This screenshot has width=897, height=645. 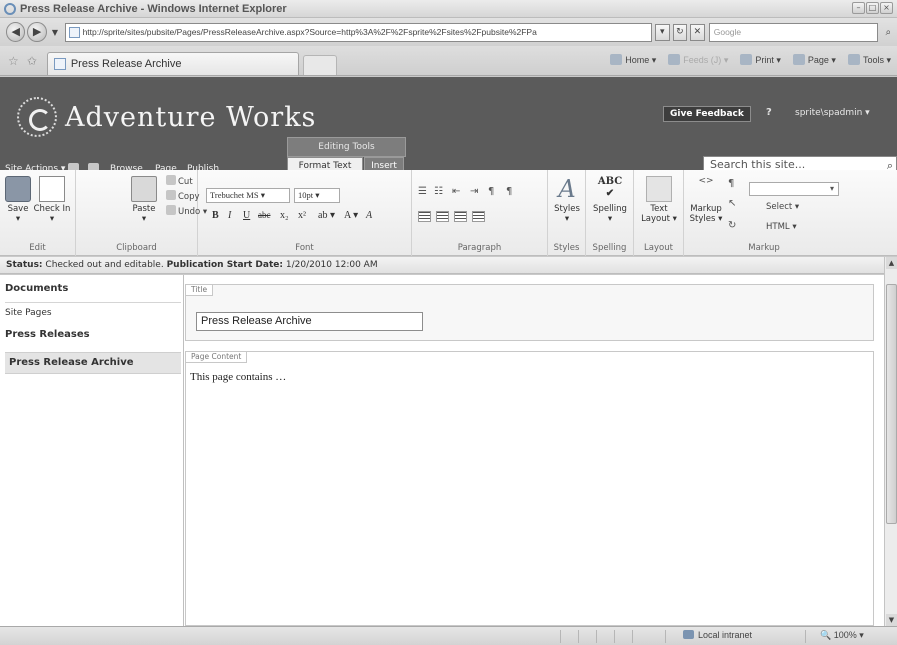 What do you see at coordinates (732, 225) in the screenshot?
I see `convert-icon: ↻` at bounding box center [732, 225].